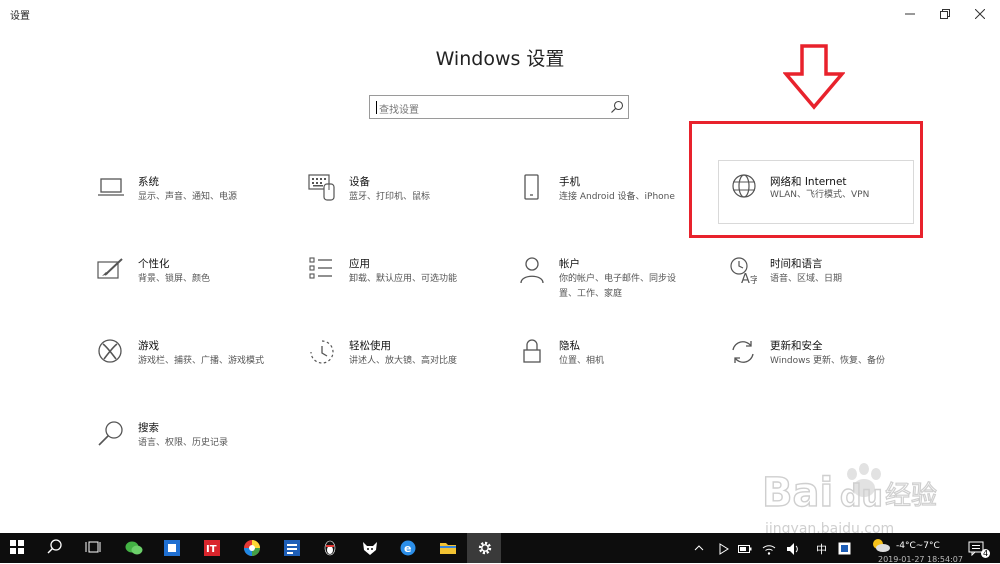  What do you see at coordinates (613, 360) in the screenshot?
I see `tile-privacy: 隐私 位置、相机` at bounding box center [613, 360].